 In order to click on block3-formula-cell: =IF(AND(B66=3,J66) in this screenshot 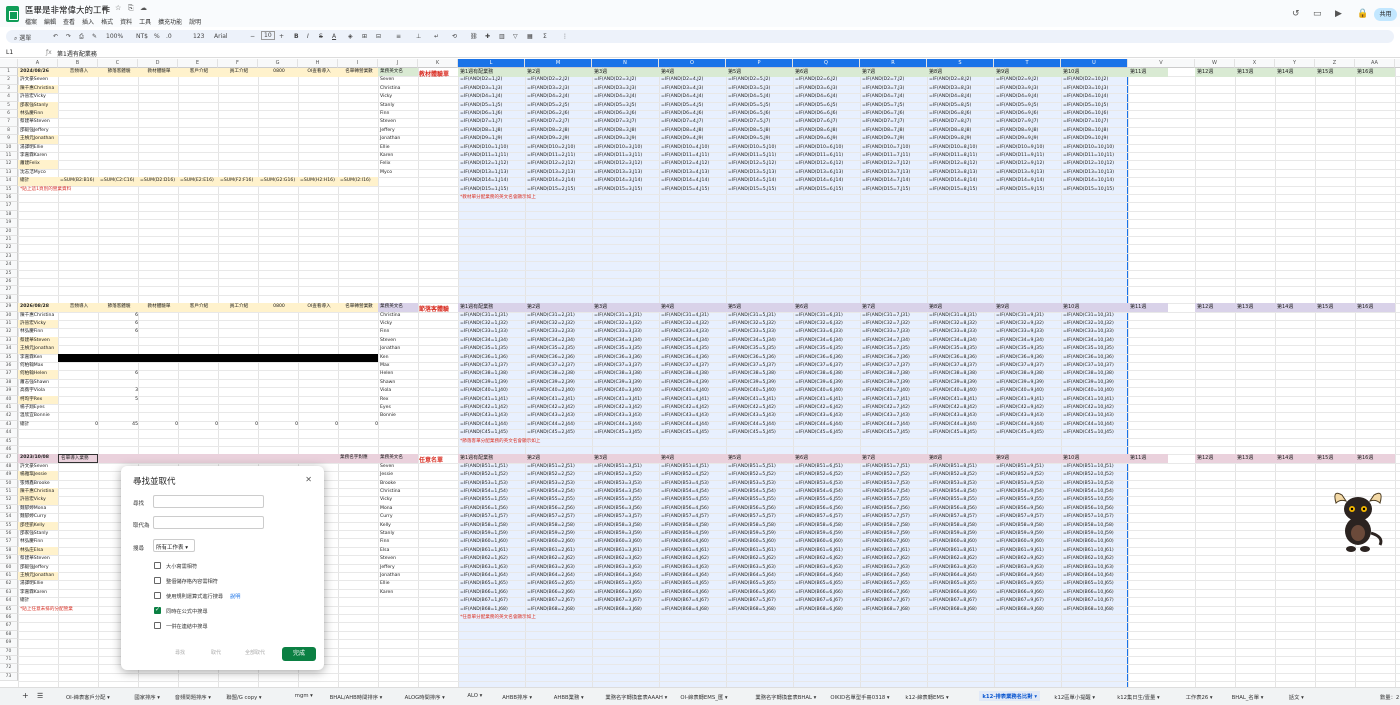, I will do `click(625, 593)`.